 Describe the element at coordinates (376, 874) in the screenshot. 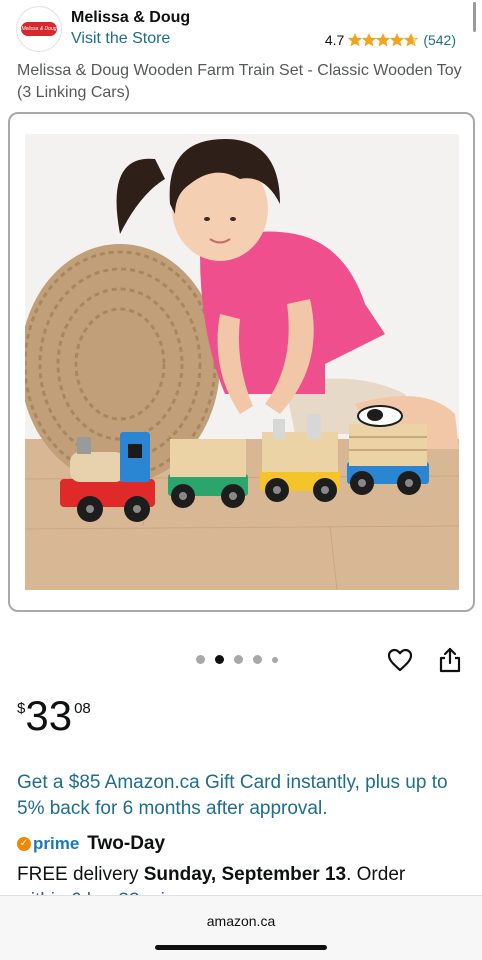

I see `delivery-suffix: . Order` at that location.